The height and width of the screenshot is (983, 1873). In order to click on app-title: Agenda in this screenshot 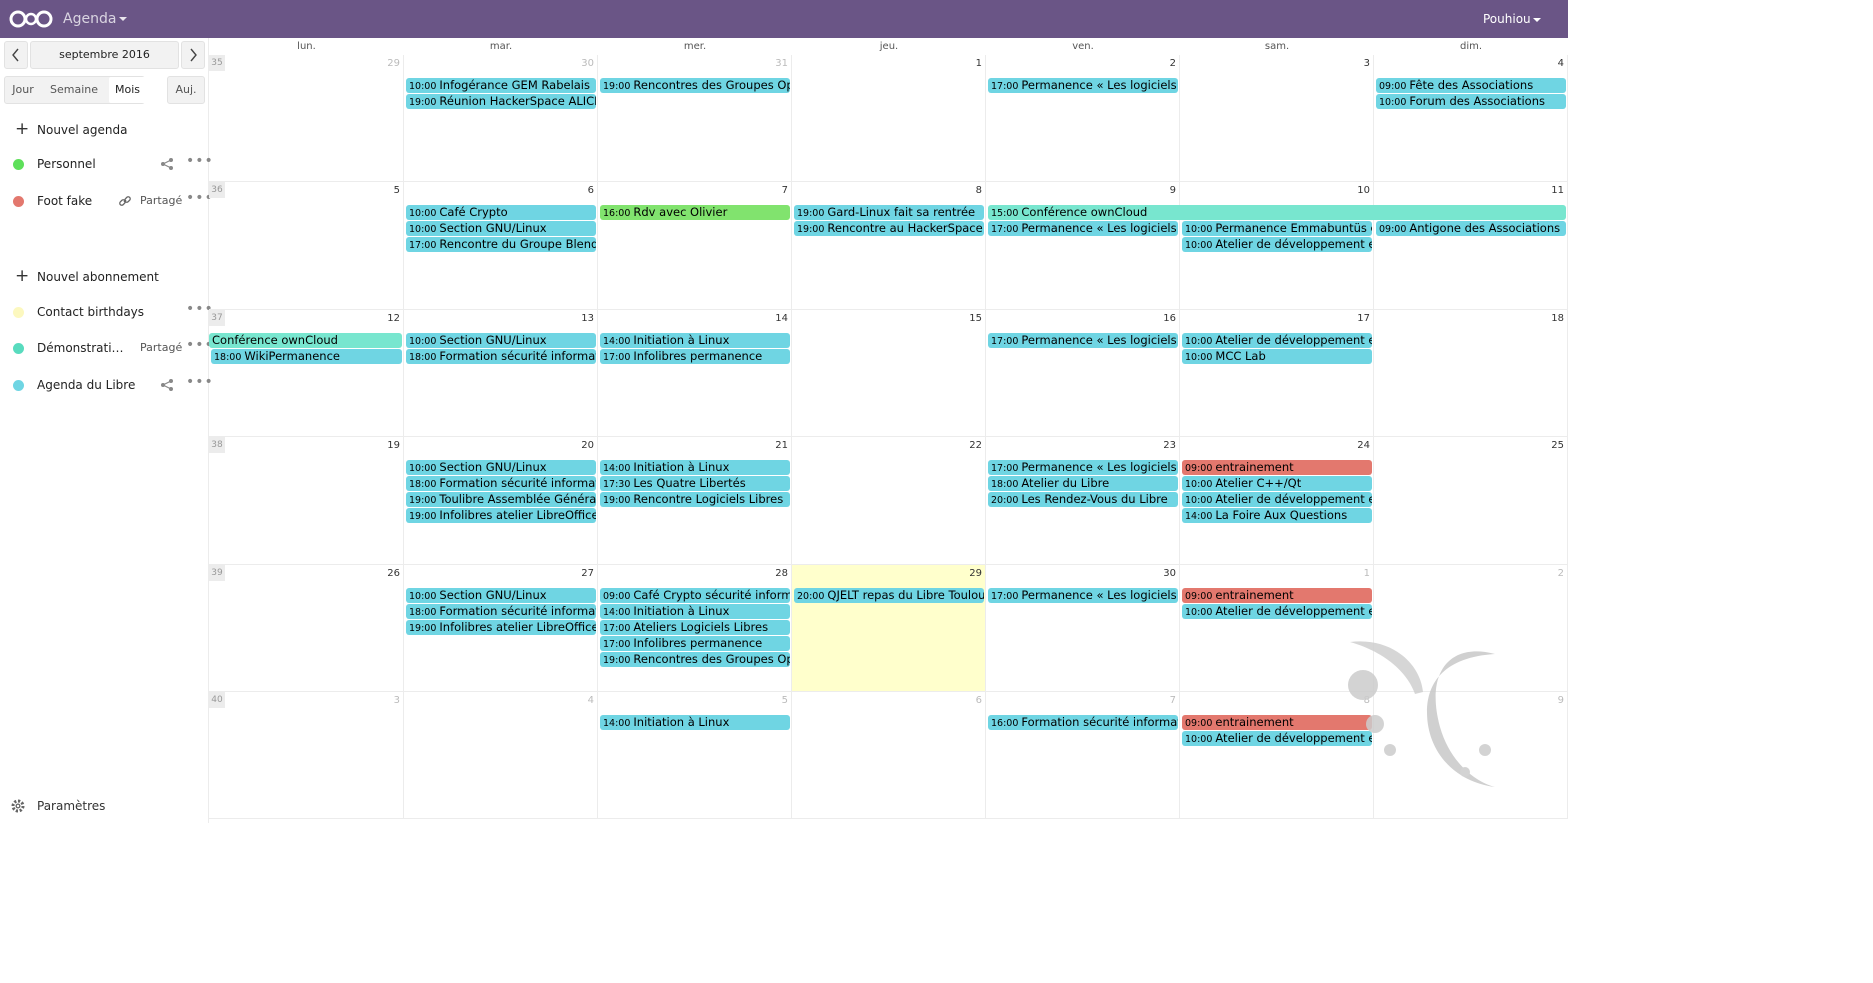, I will do `click(89, 19)`.